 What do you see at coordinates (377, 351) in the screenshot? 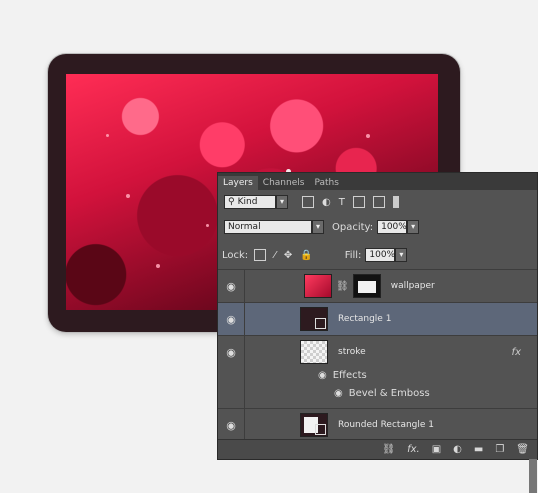
I see `layer-row-stroke: ◉ stroke fx` at bounding box center [377, 351].